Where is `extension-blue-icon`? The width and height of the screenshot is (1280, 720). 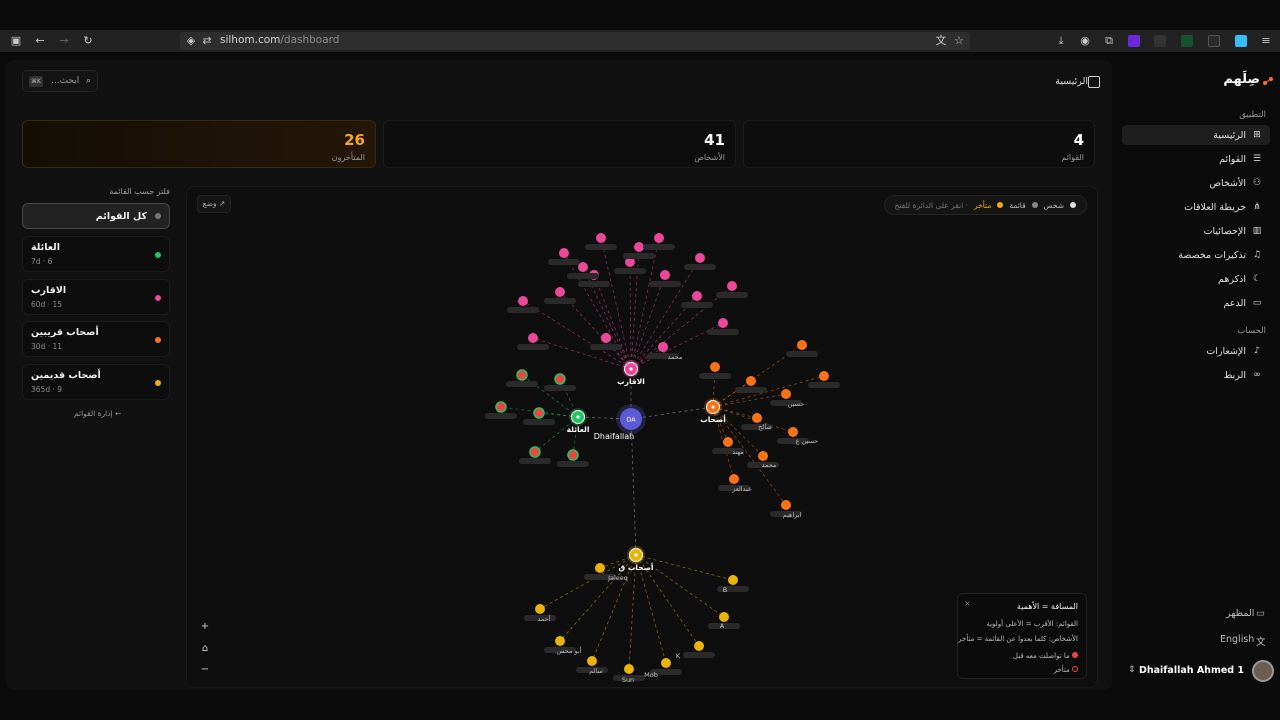
extension-blue-icon is located at coordinates (1241, 41).